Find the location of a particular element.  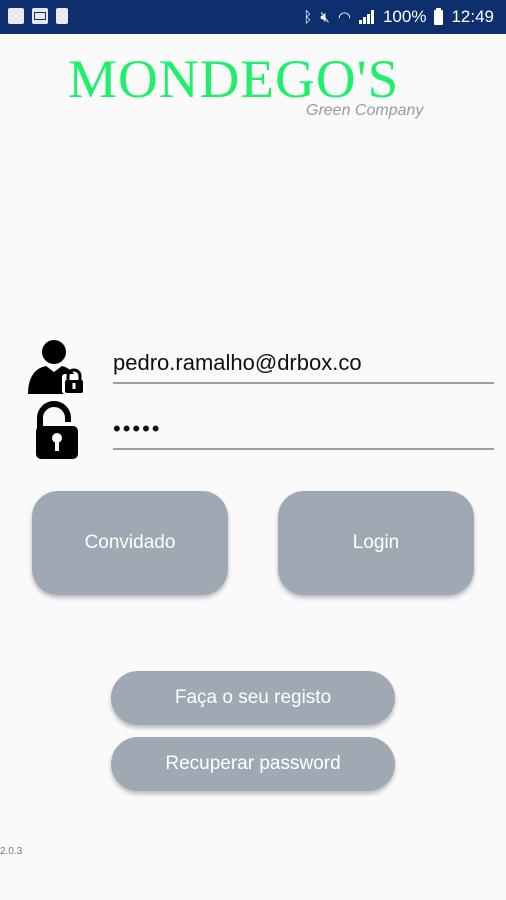

battery-percent: 100% is located at coordinates (404, 16).